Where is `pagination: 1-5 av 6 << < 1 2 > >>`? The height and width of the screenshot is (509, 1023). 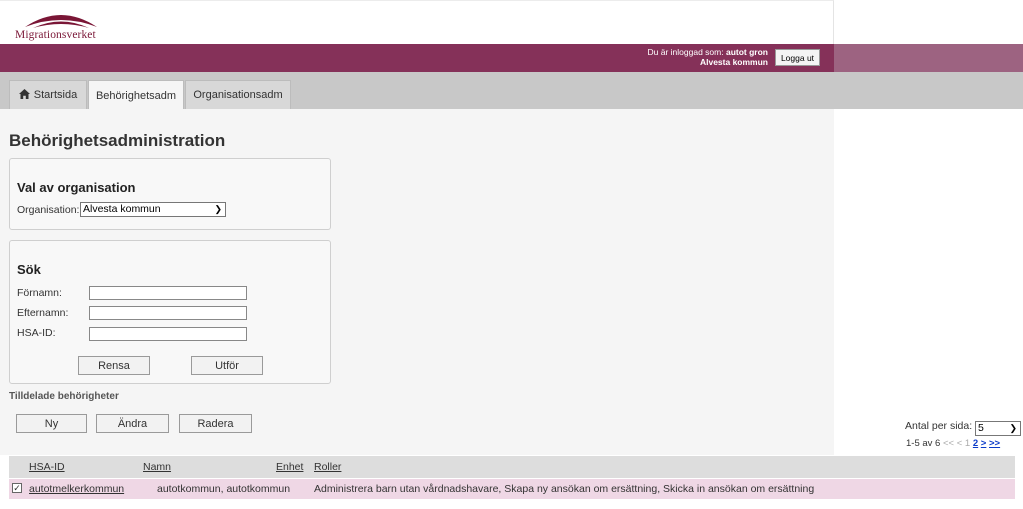
pagination: 1-5 av 6 << < 1 2 > >> is located at coordinates (953, 443).